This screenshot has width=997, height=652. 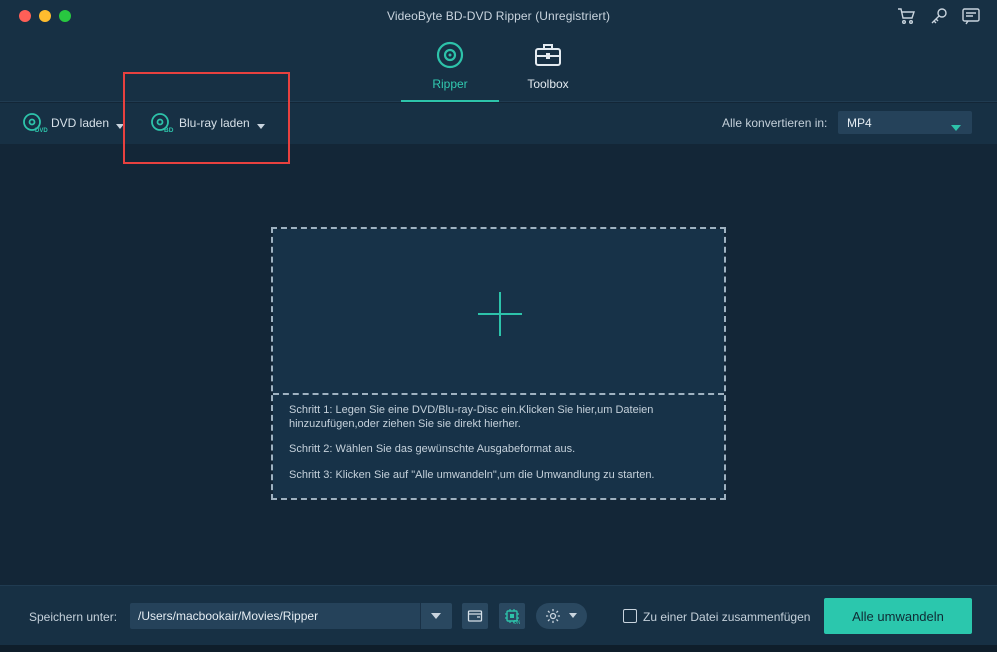 What do you see at coordinates (727, 617) in the screenshot?
I see `merge-into-one-file-label: Zu einer Datei zusammenfügen` at bounding box center [727, 617].